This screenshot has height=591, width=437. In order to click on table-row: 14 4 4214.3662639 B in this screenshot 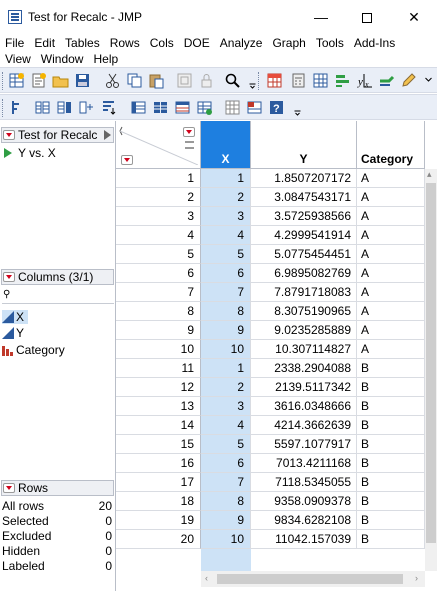, I will do `click(276, 425)`.